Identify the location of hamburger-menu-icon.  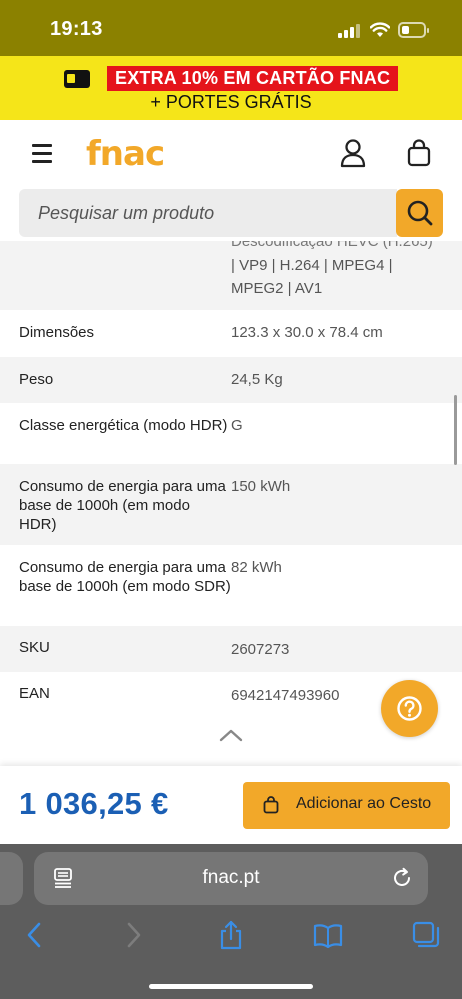
(42, 153).